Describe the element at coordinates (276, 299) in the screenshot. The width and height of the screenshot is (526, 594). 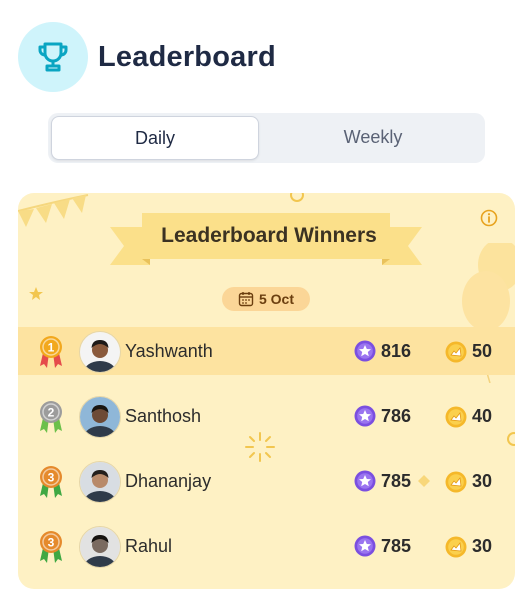
I see `date-label: 5 Oct` at that location.